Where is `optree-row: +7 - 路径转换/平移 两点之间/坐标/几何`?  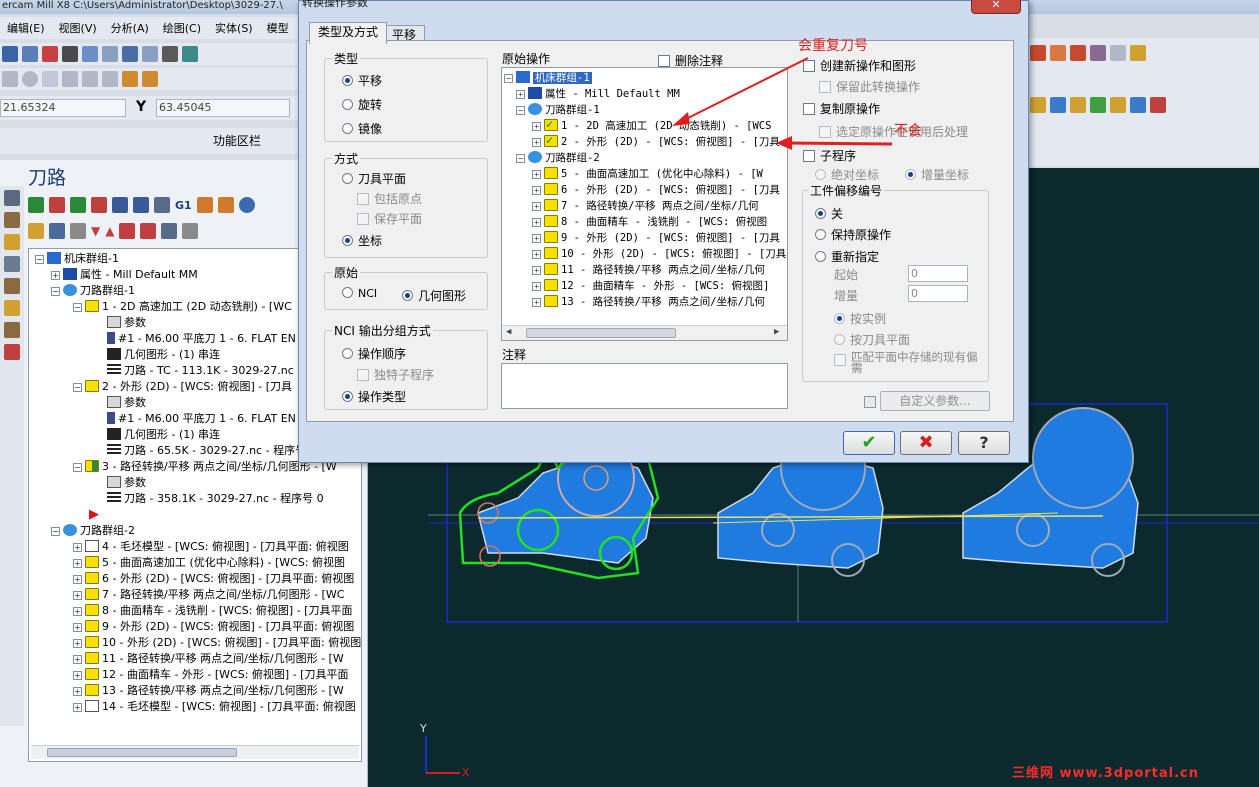
optree-row: +7 - 路径转换/平移 两点之间/坐标/几何 is located at coordinates (645, 206).